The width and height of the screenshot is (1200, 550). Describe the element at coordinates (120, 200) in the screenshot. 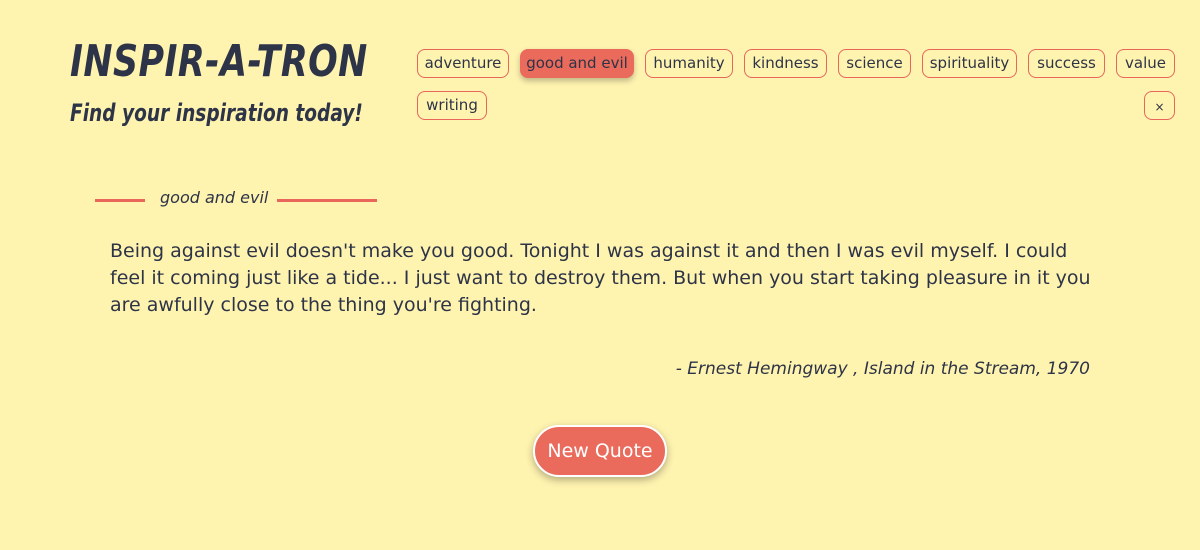

I see `category-divider-left` at that location.